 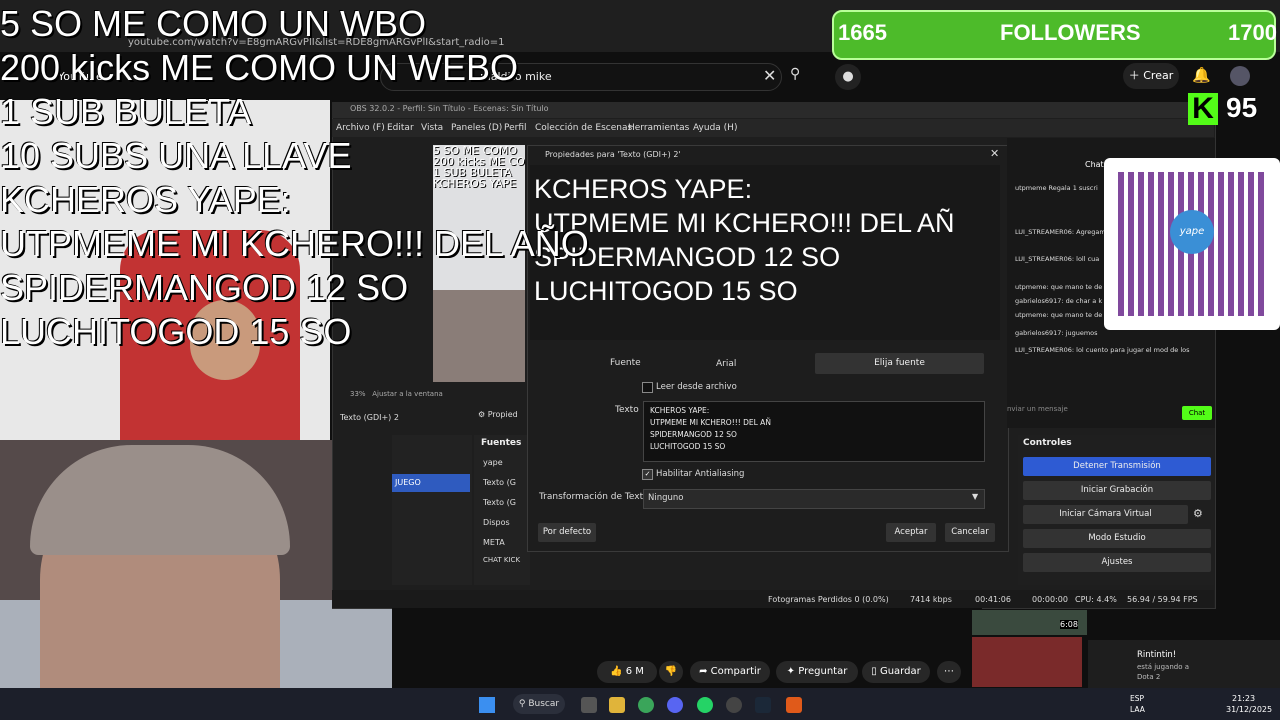 What do you see at coordinates (407, 394) in the screenshot?
I see `fit-window: Ajustar a la ventana` at bounding box center [407, 394].